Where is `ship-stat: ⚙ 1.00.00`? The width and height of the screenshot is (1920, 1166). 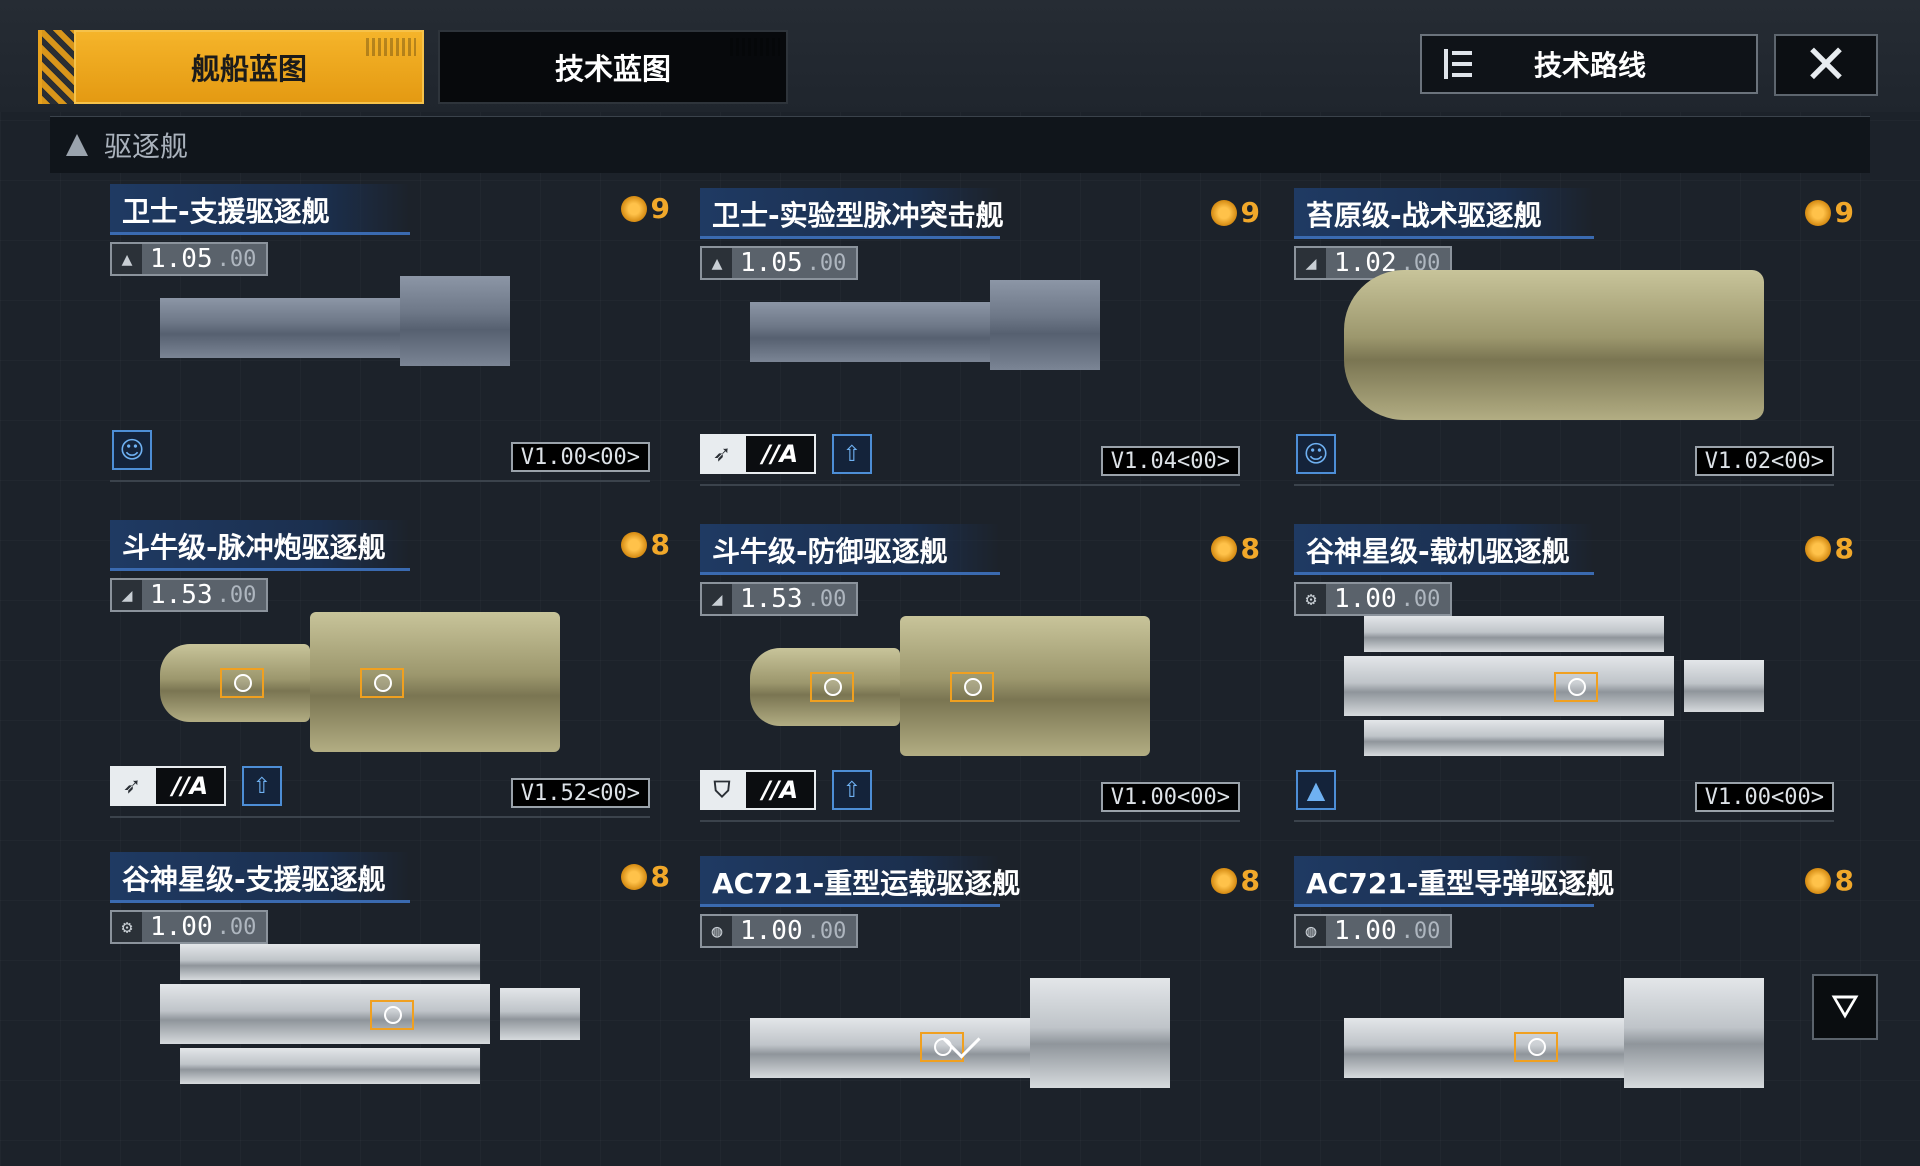
ship-stat: ⚙ 1.00.00 is located at coordinates (1373, 599).